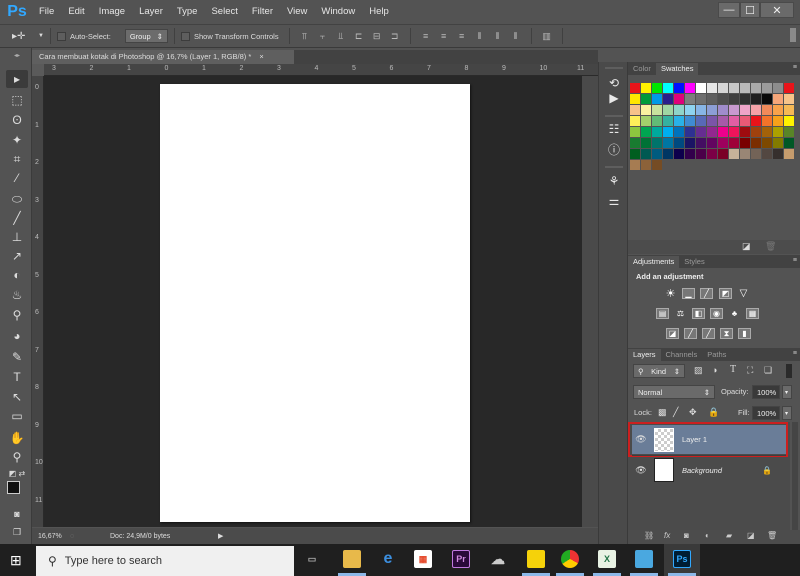 Image resolution: width=800 pixels, height=576 pixels. I want to click on actions-panel-icon: ▶, so click(614, 98).